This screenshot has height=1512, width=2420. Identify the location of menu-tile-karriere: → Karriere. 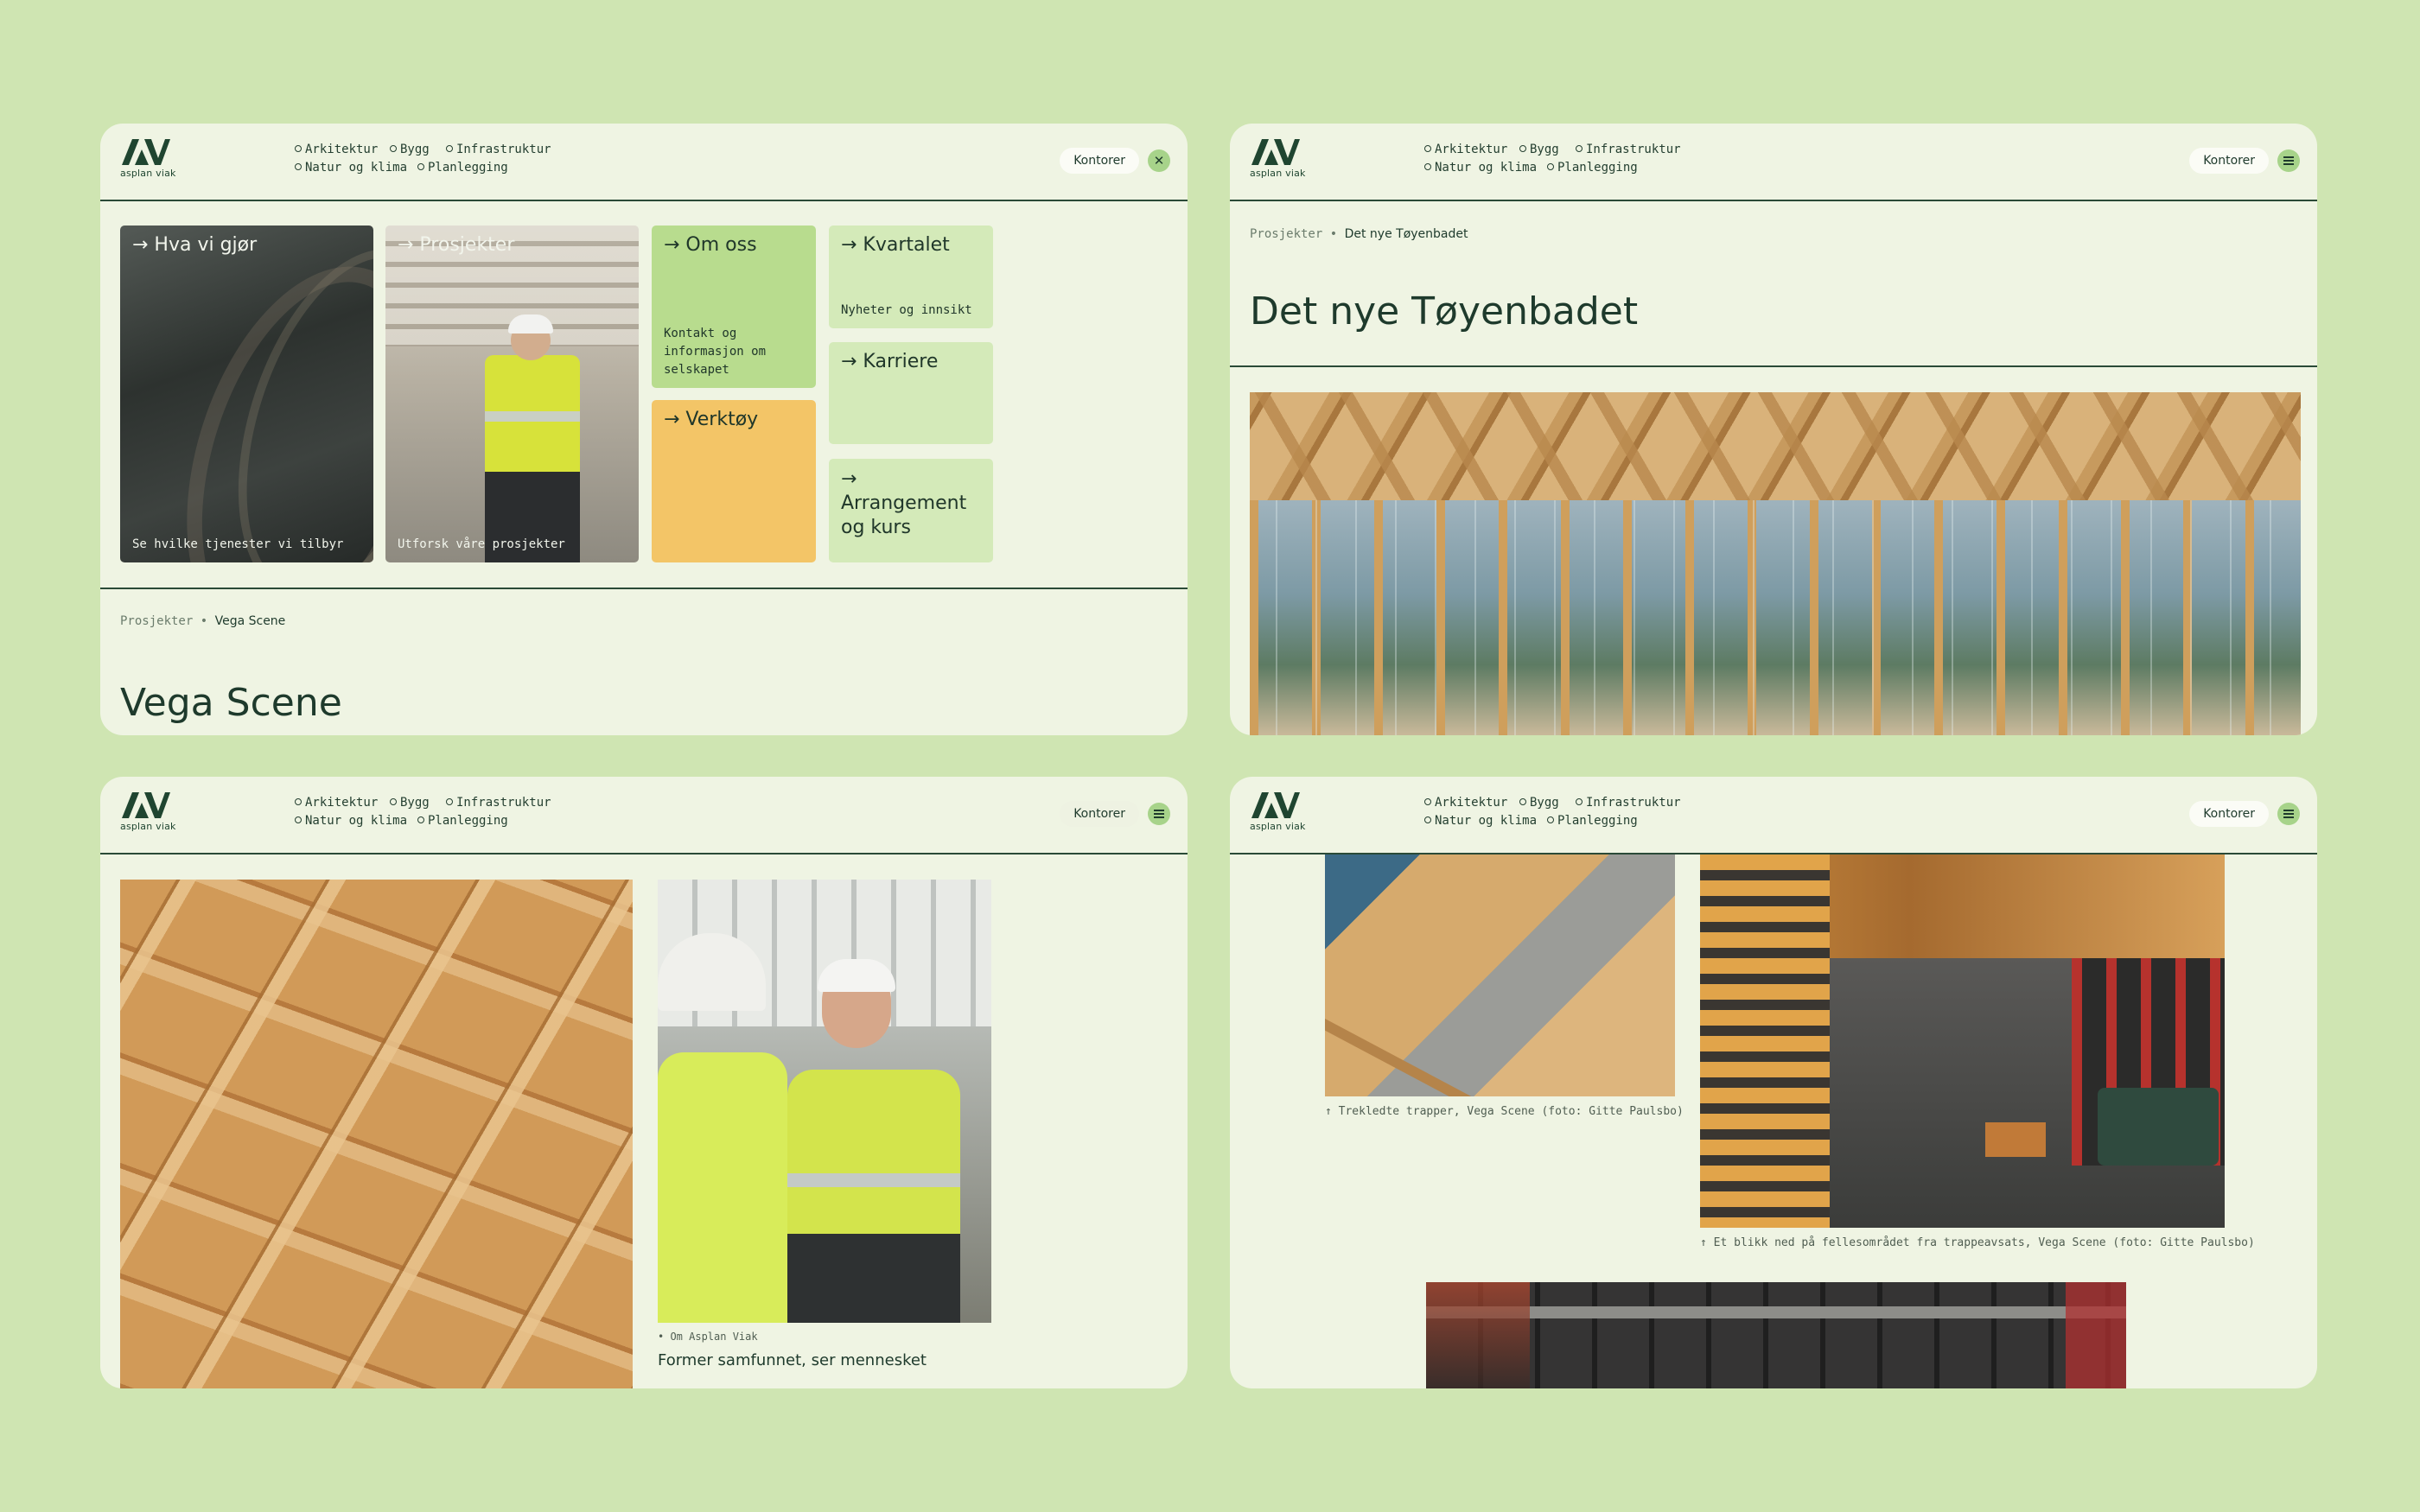
(911, 393).